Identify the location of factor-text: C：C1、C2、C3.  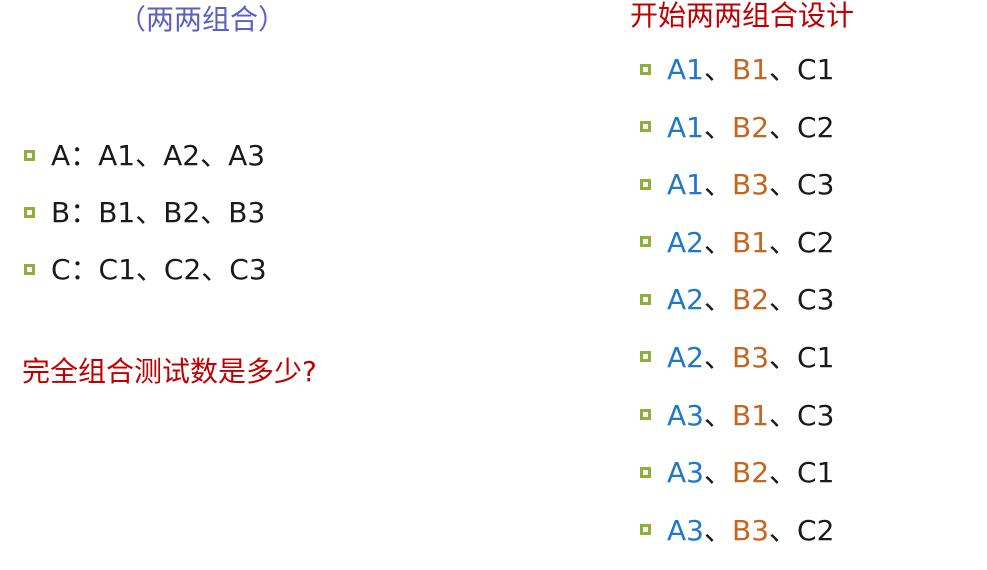
(159, 269).